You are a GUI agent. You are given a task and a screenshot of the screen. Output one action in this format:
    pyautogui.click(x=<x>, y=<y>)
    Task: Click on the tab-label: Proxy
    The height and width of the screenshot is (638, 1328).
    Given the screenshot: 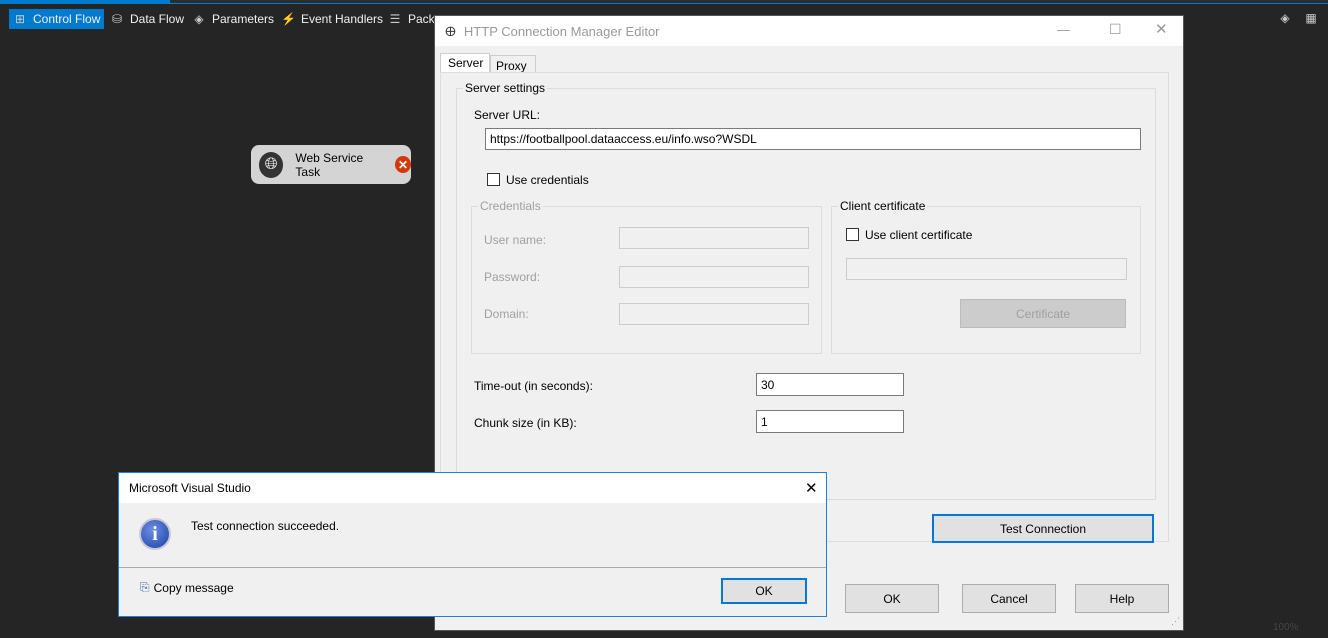 What is the action you would take?
    pyautogui.click(x=511, y=66)
    